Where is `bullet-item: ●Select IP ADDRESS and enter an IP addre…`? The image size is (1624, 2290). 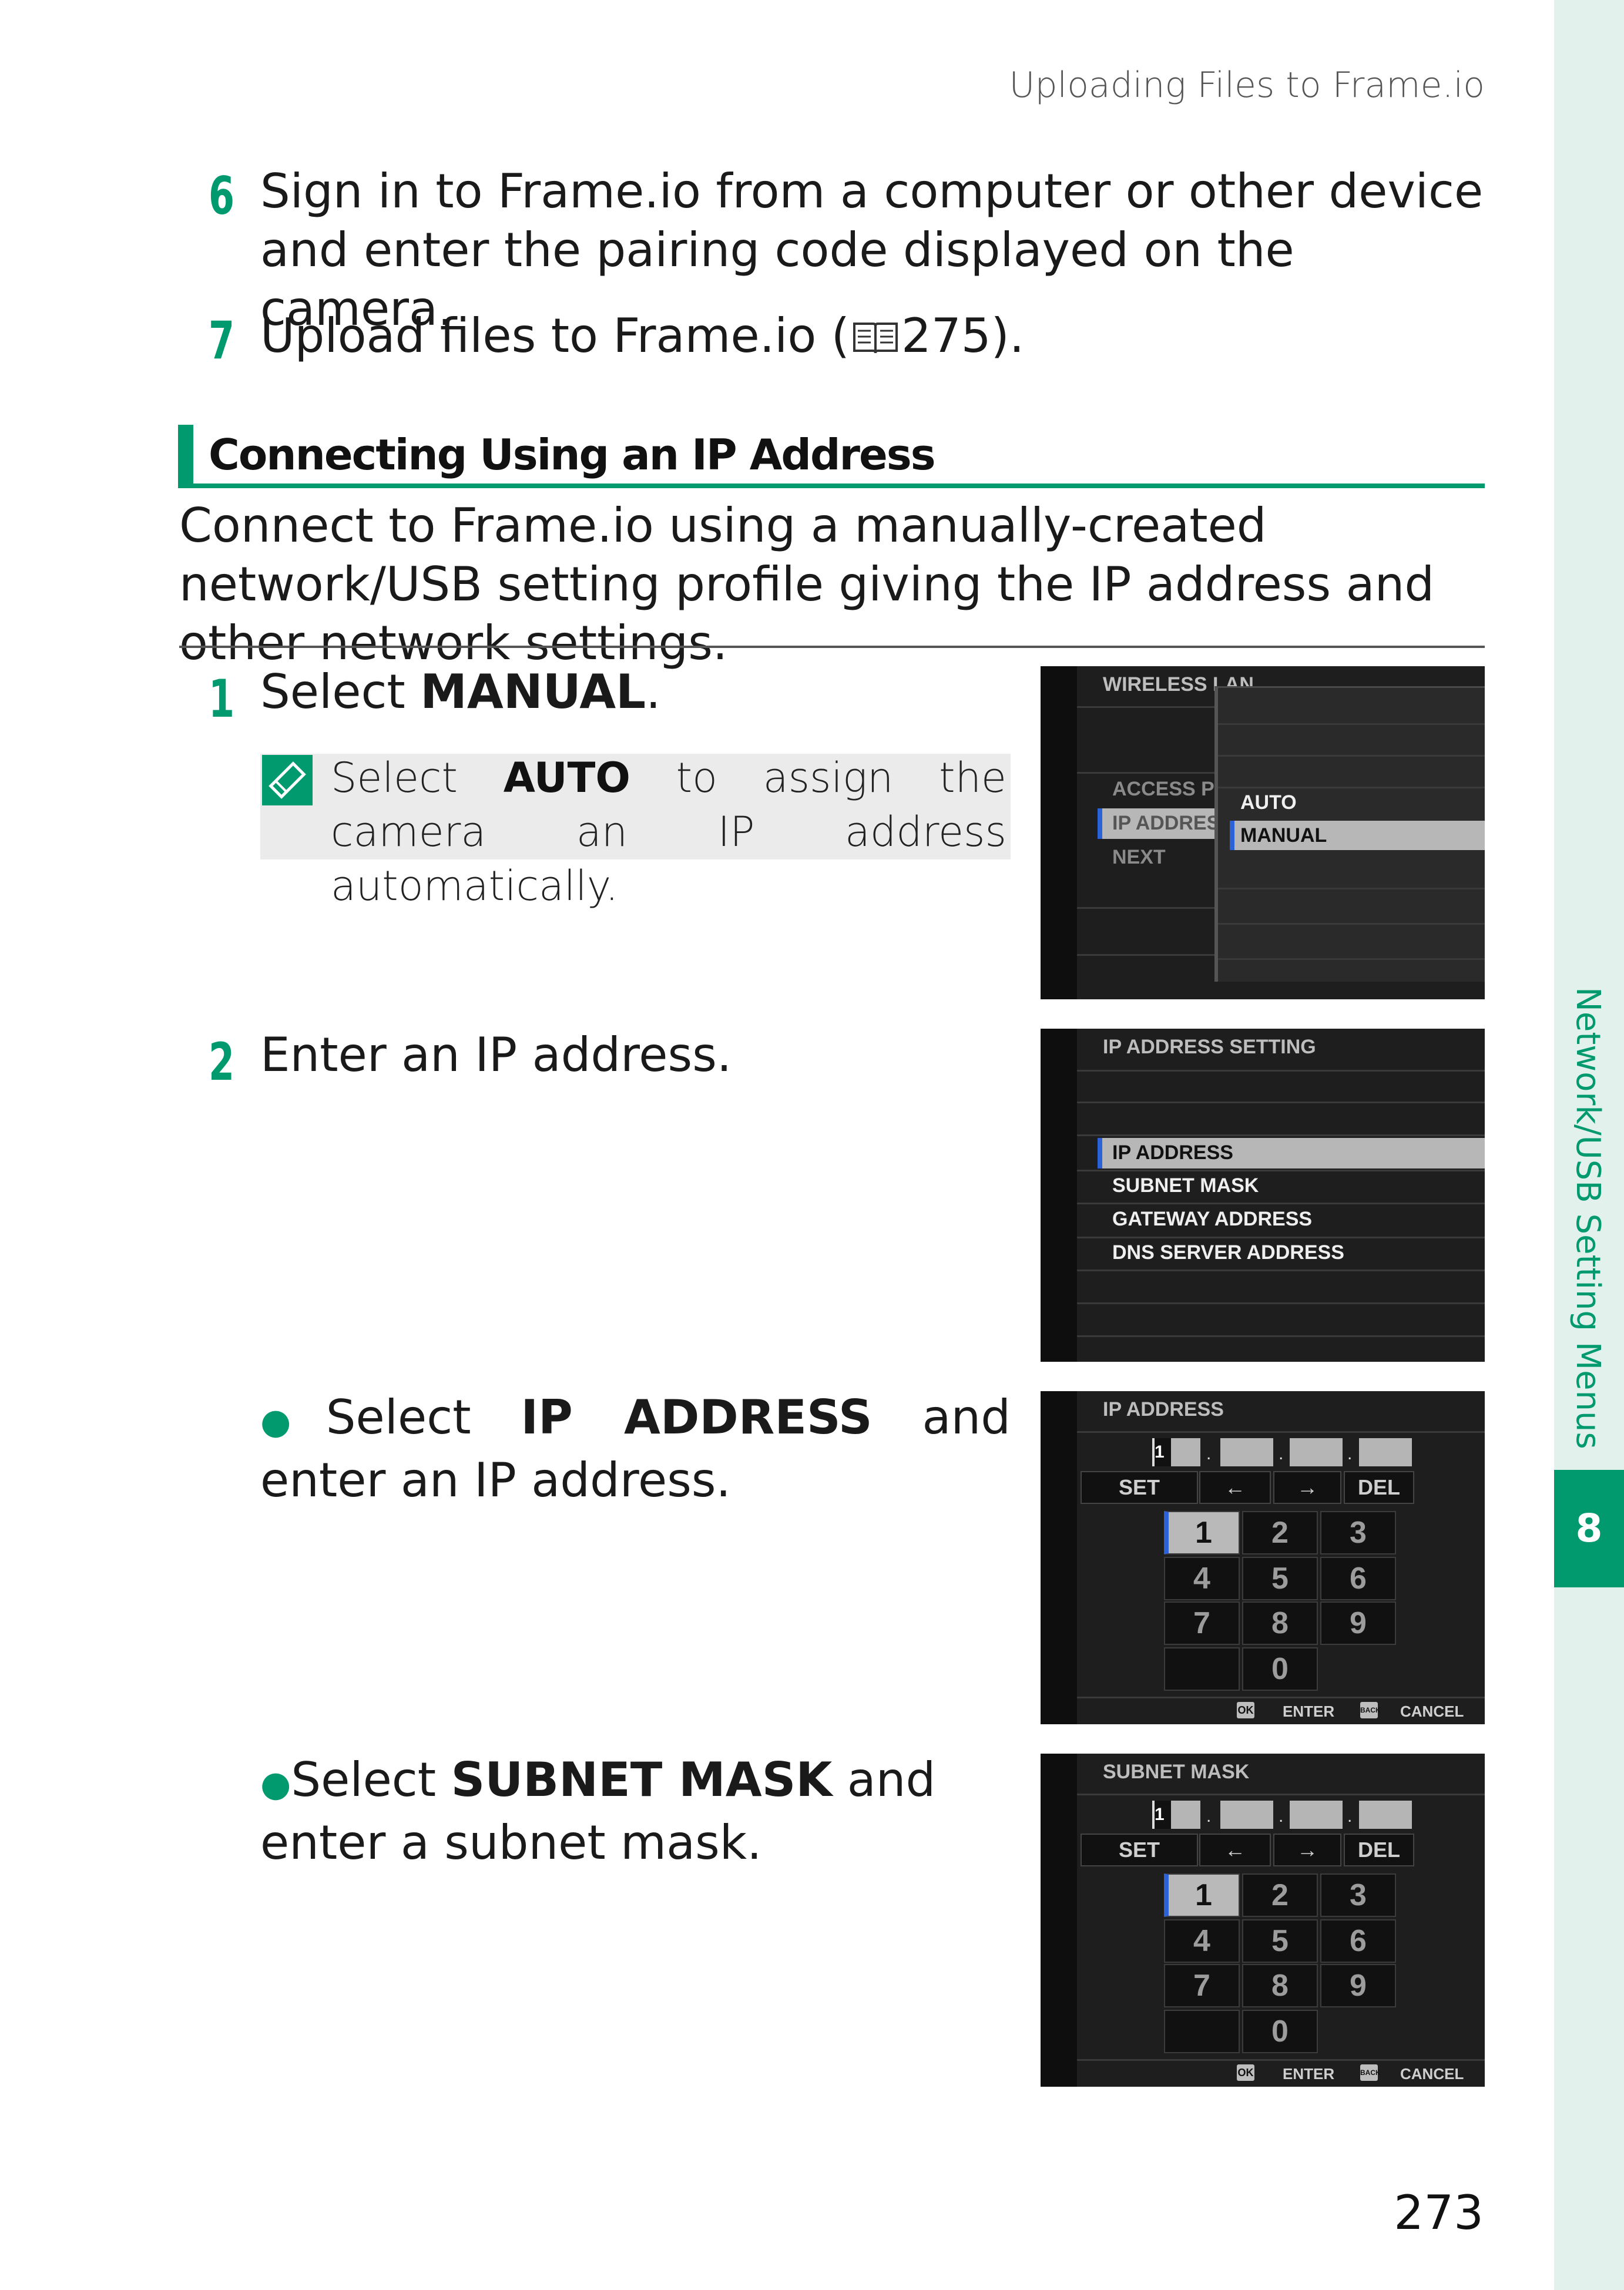
bullet-item: ●Select IP ADDRESS and enter an IP addre… is located at coordinates (636, 1448).